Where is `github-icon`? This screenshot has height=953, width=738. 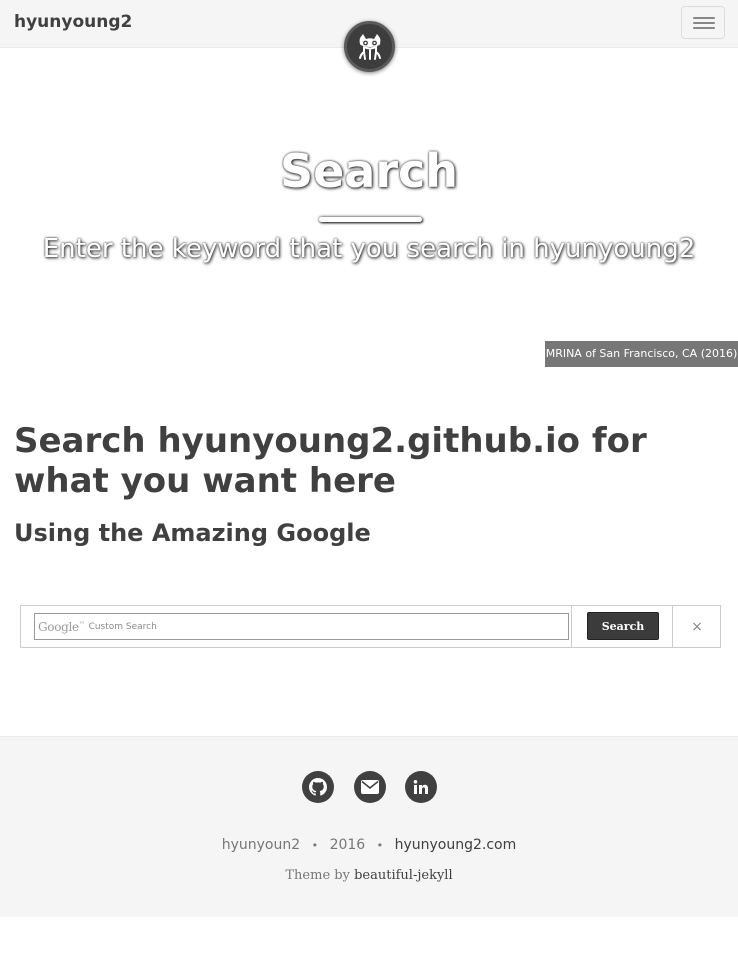
github-icon is located at coordinates (318, 787).